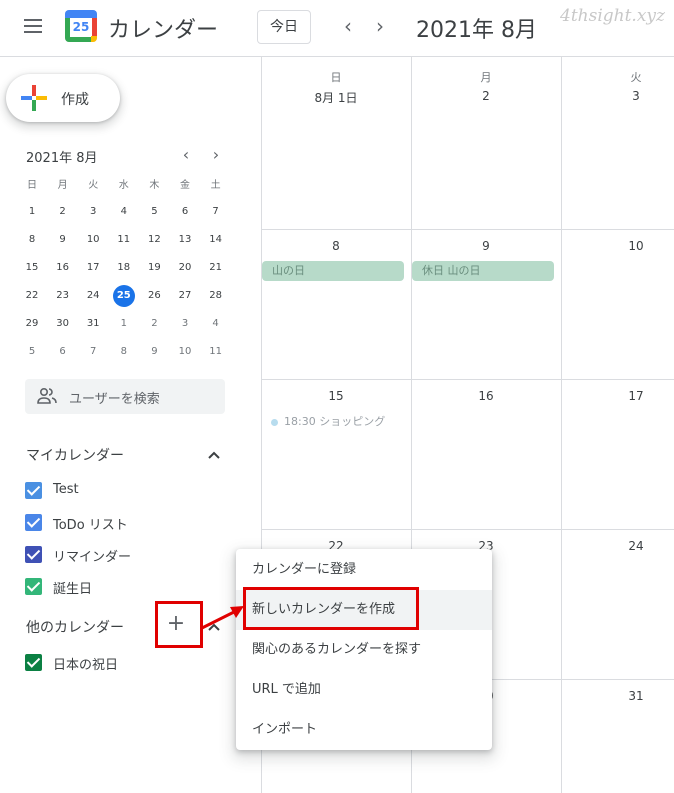 The width and height of the screenshot is (674, 793). Describe the element at coordinates (364, 690) in the screenshot. I see `menu-item: URL で追加` at that location.